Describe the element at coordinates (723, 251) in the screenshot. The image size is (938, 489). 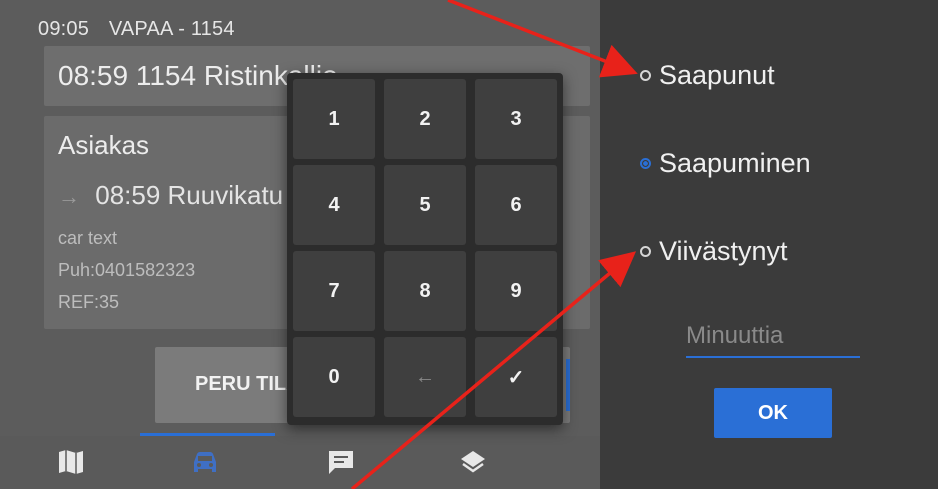
I see `option-label: Viivästynyt` at that location.